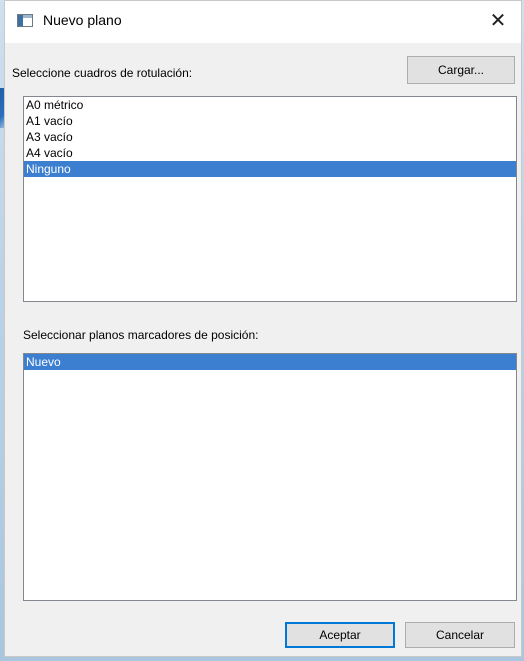  I want to click on list-item: A4 vacío, so click(270, 153).